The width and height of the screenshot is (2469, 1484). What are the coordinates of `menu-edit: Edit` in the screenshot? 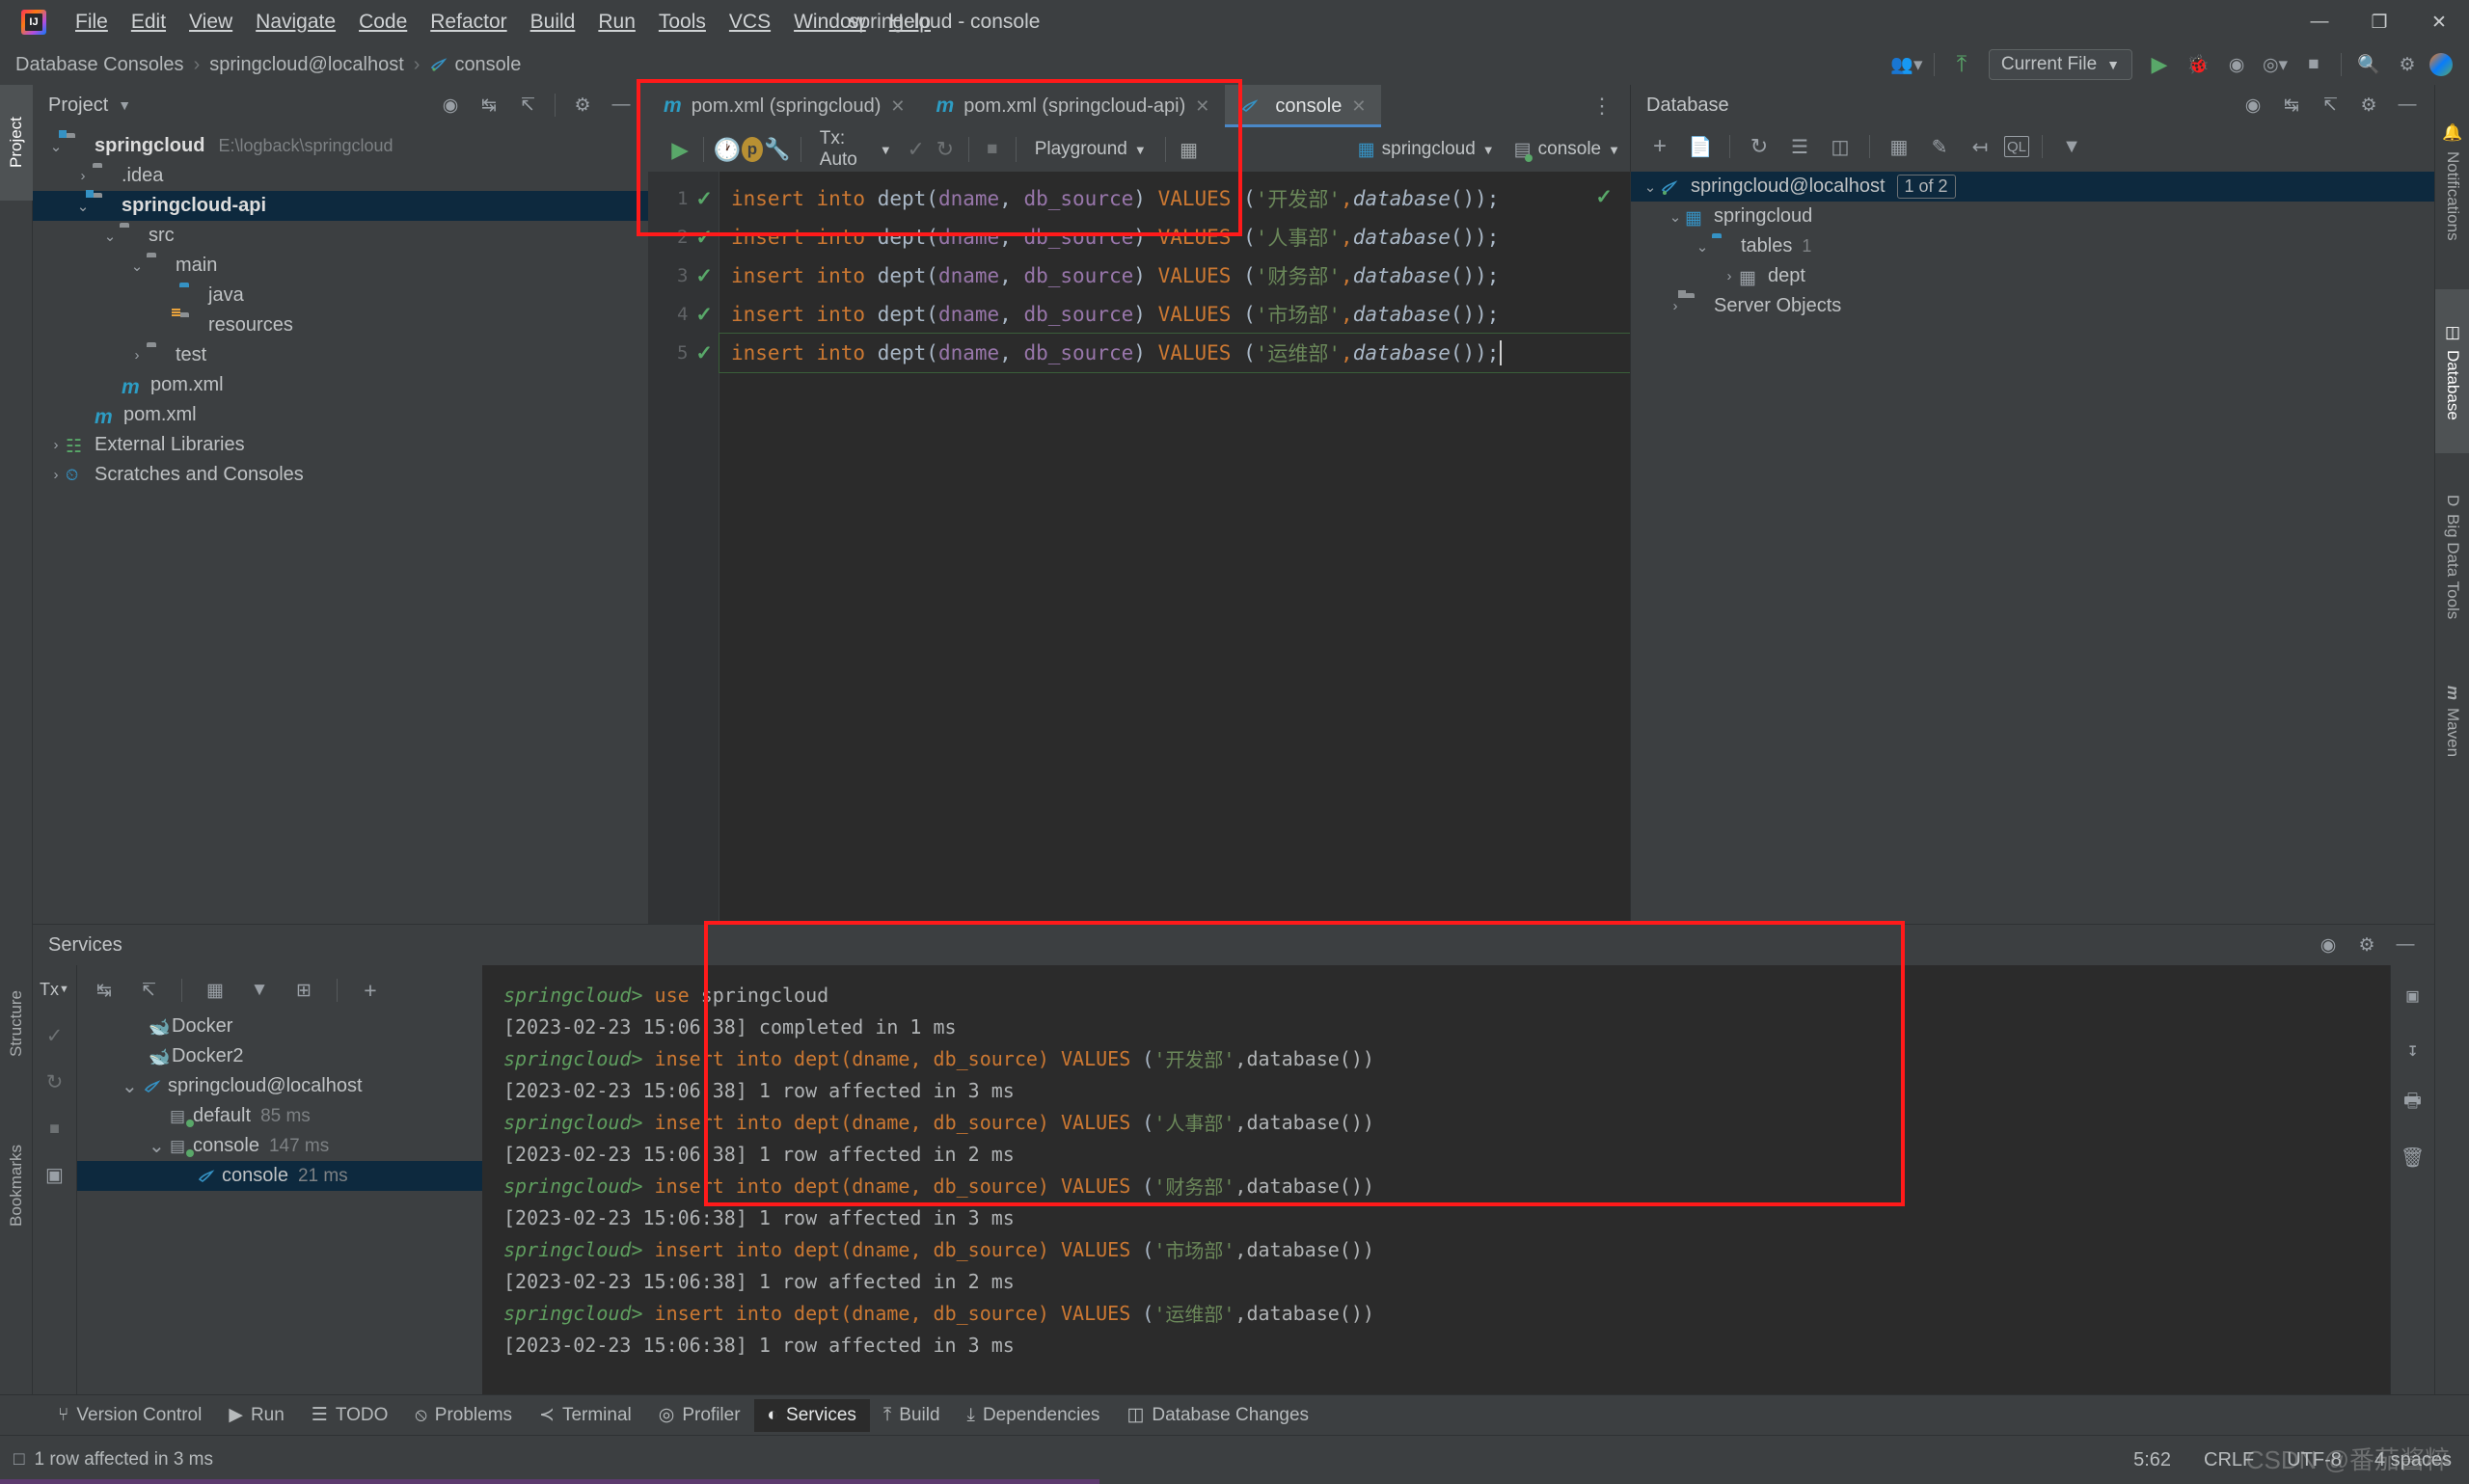 It's located at (148, 22).